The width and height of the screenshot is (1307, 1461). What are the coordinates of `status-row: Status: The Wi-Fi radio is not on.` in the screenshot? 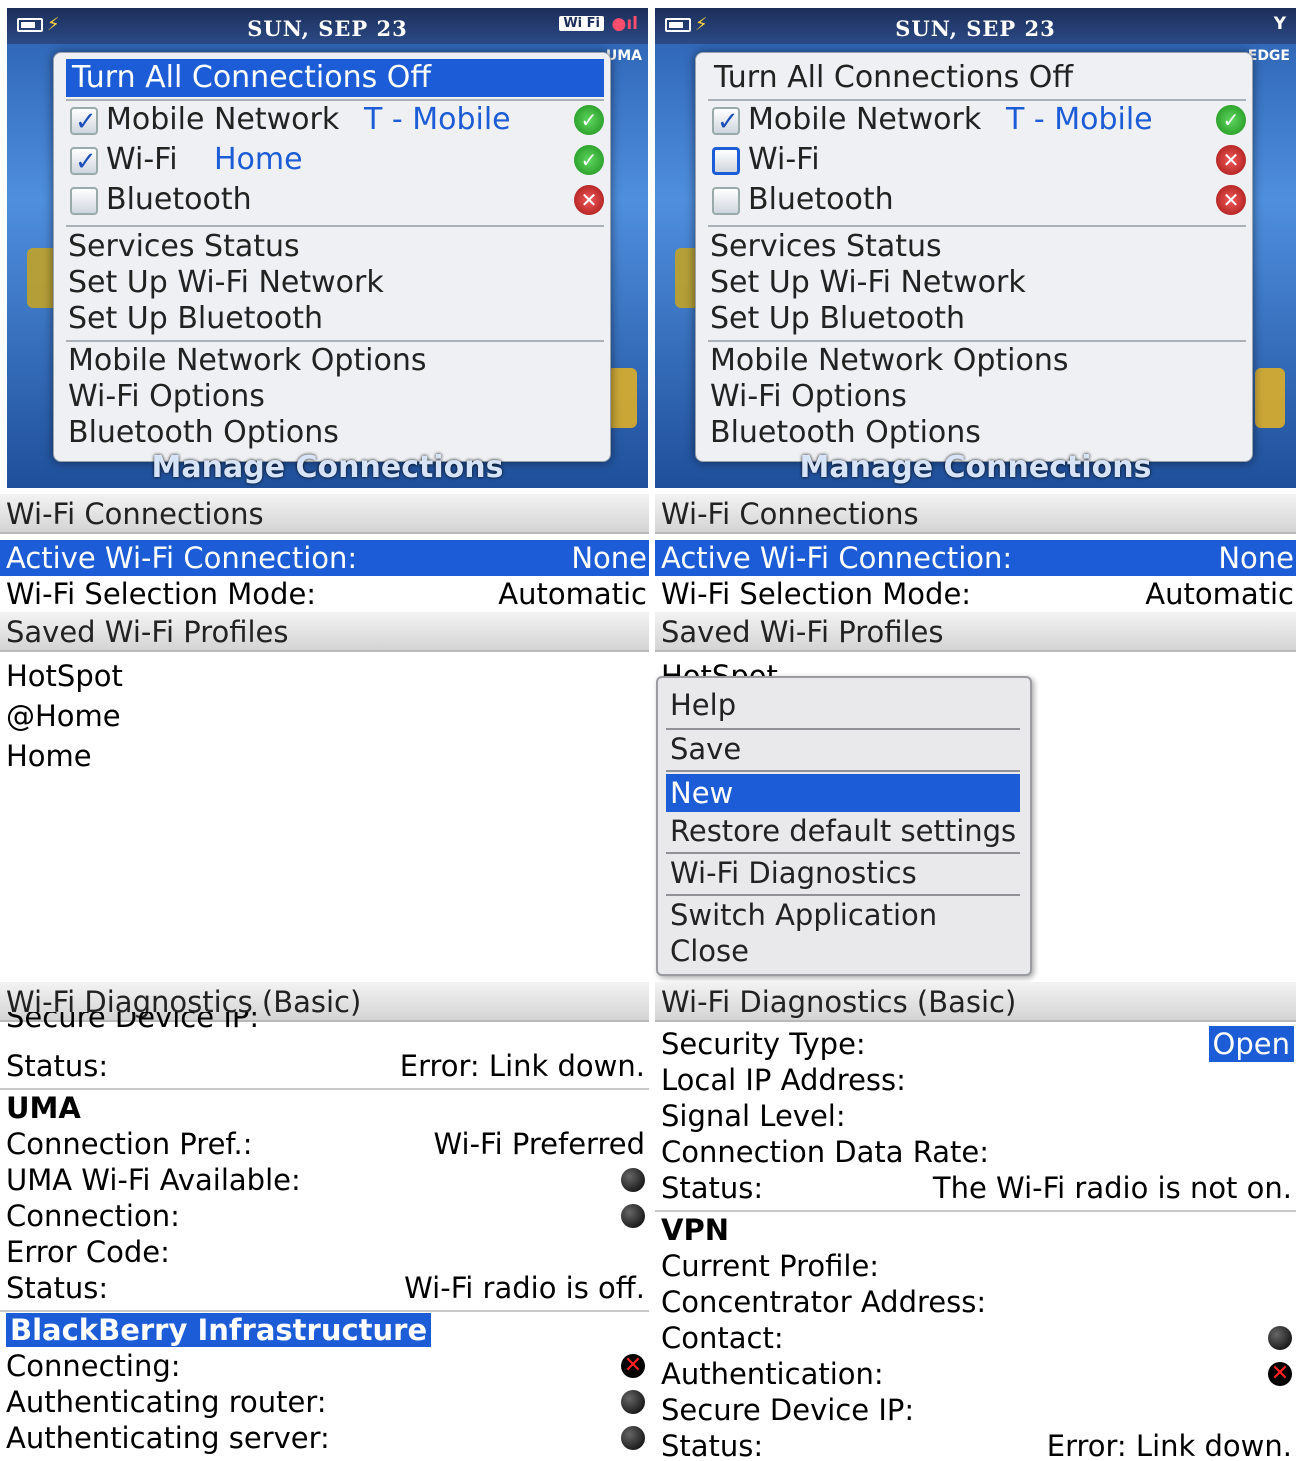 It's located at (975, 1188).